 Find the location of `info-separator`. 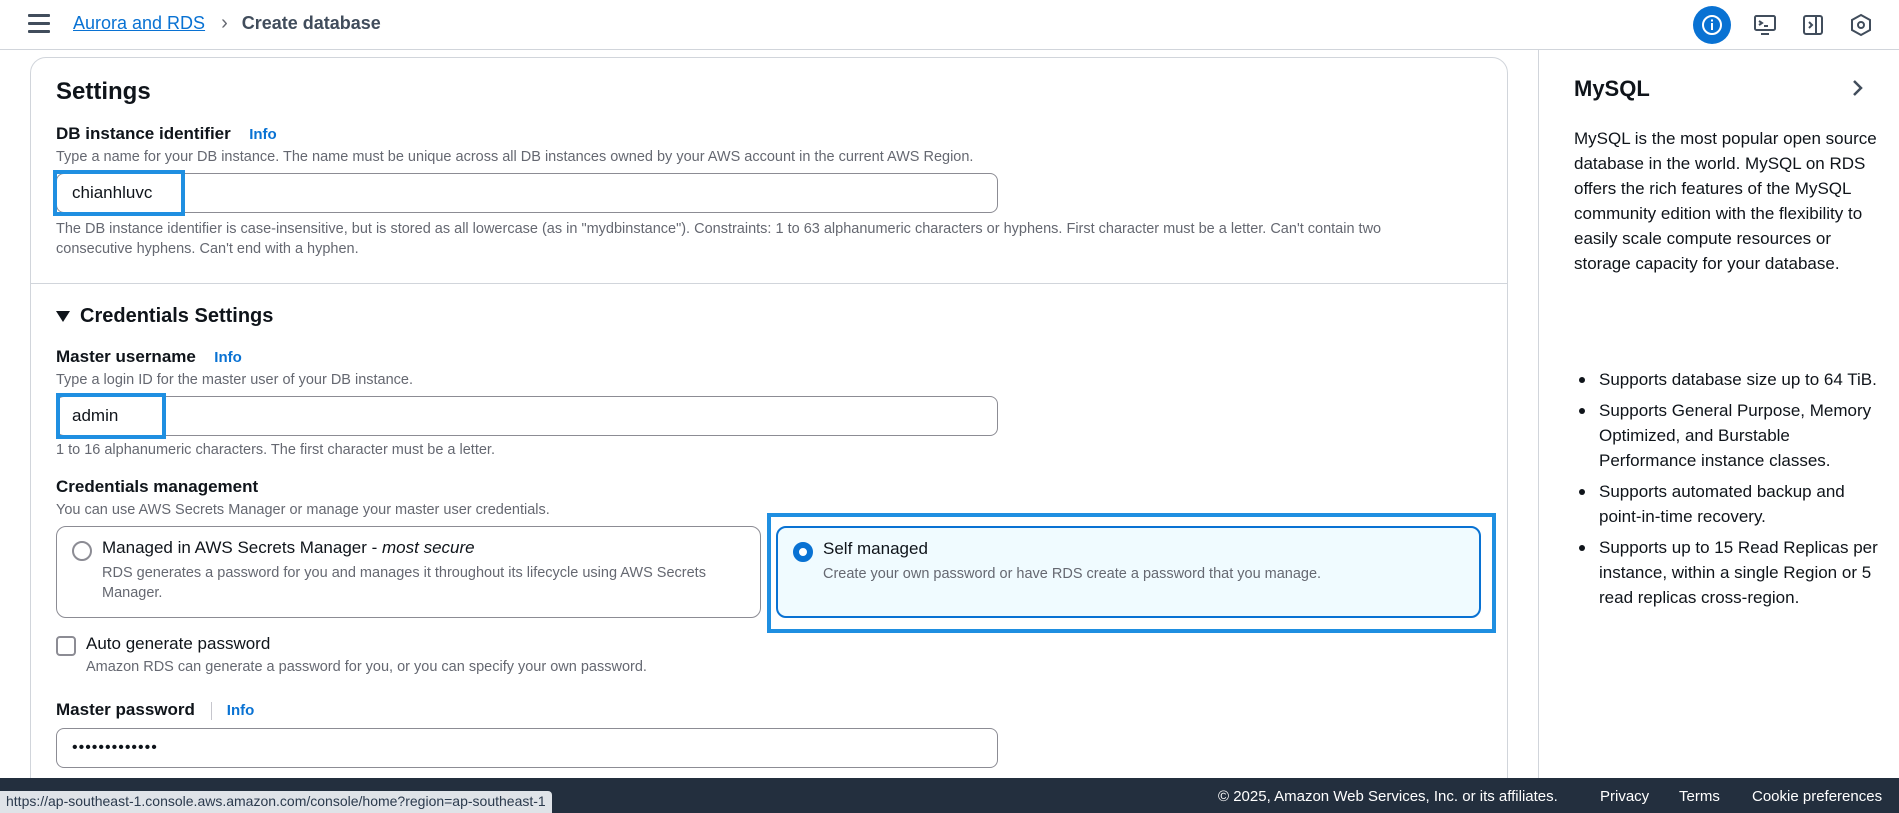

info-separator is located at coordinates (212, 710).